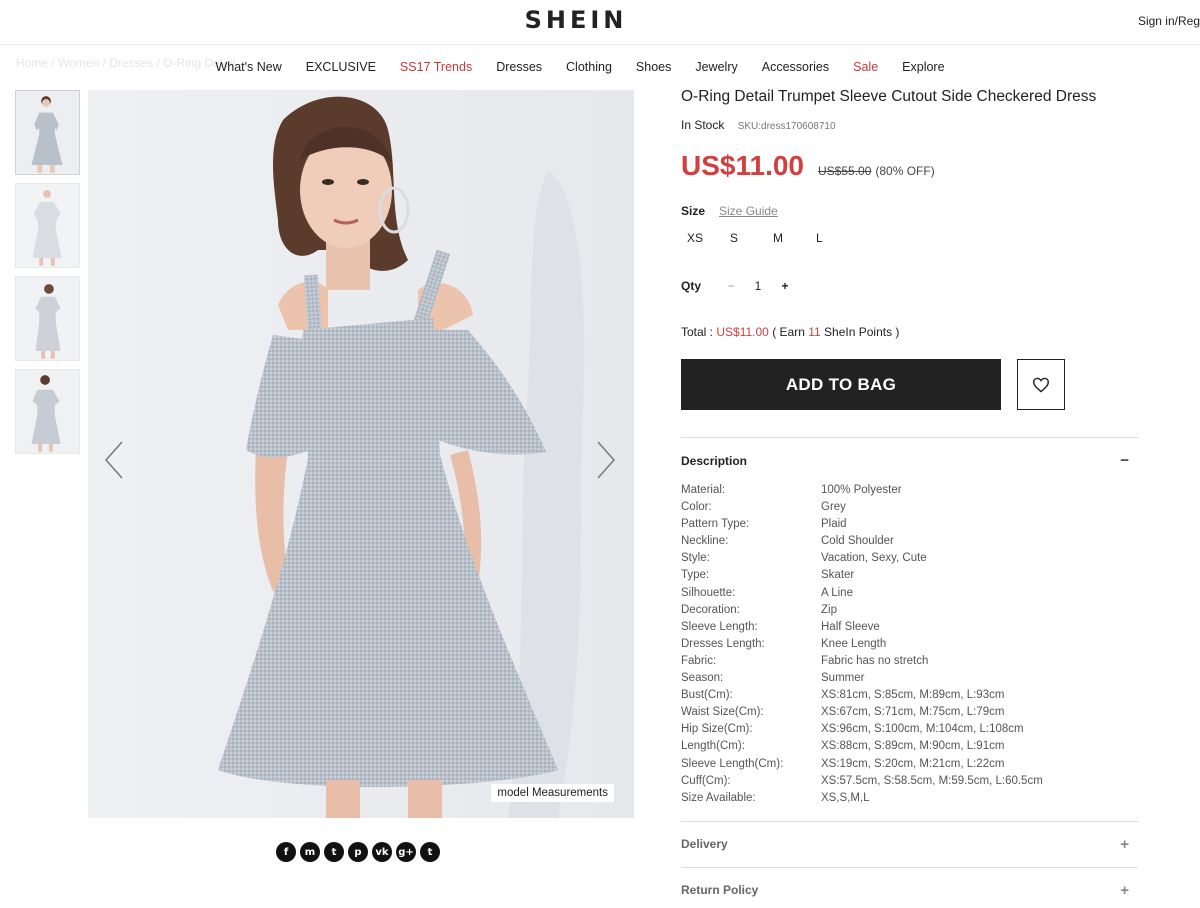 The image size is (1200, 908). Describe the element at coordinates (845, 171) in the screenshot. I see `original-price: US$55.00` at that location.